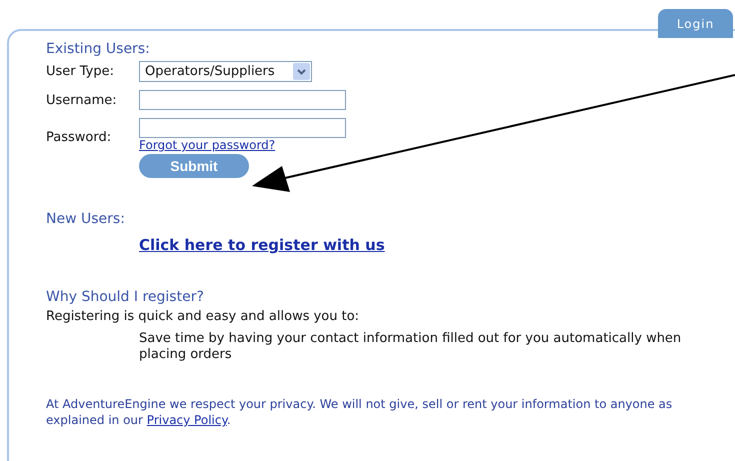  I want to click on privacy-policy-link: Privacy Policy, so click(186, 420).